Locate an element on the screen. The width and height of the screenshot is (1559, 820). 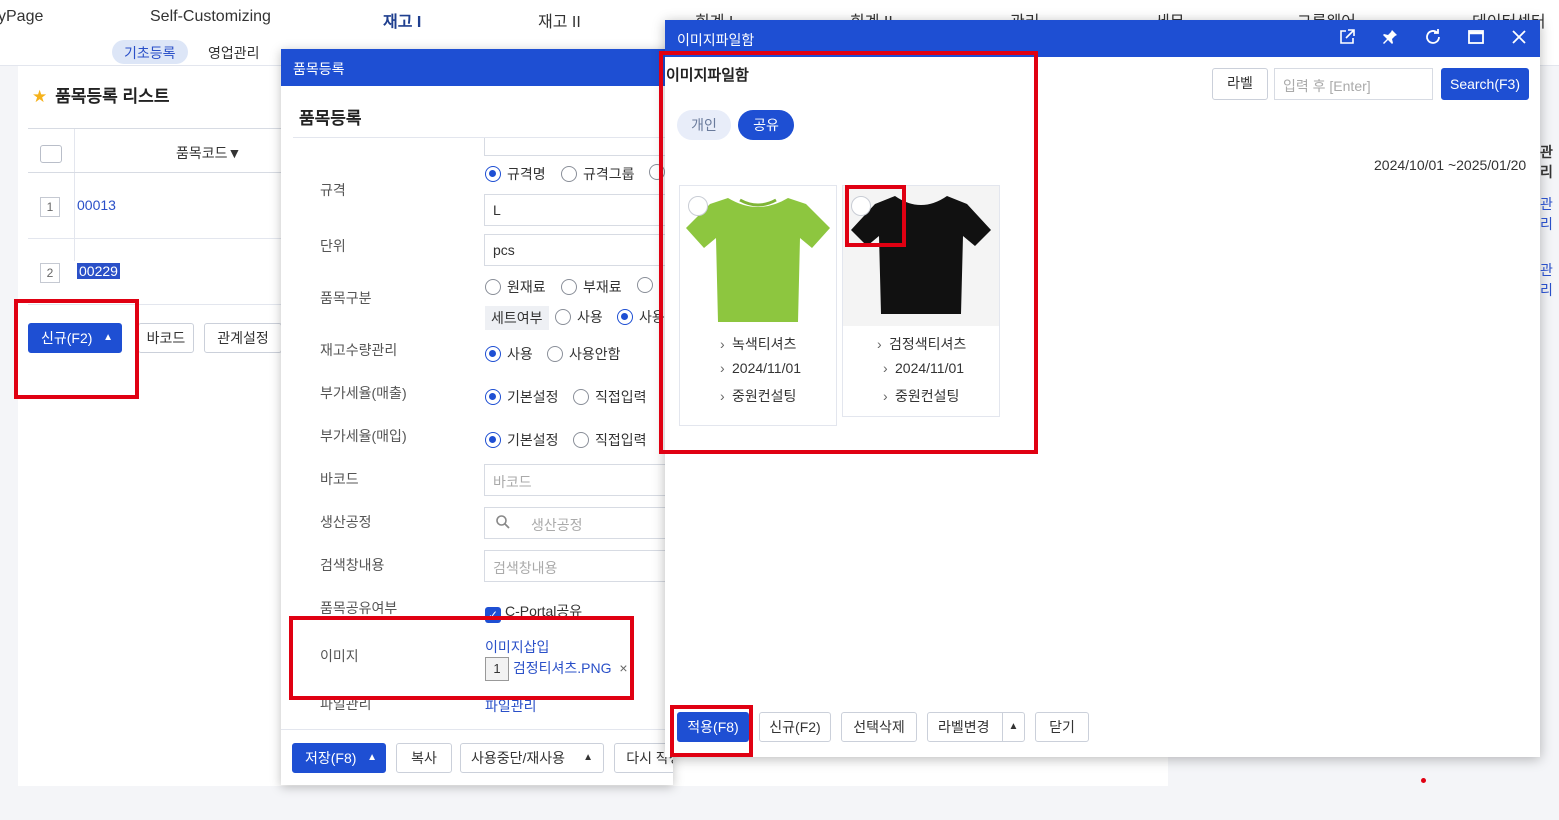
date-range: 2024/10/01 ~2025/01/20 is located at coordinates (1450, 165).